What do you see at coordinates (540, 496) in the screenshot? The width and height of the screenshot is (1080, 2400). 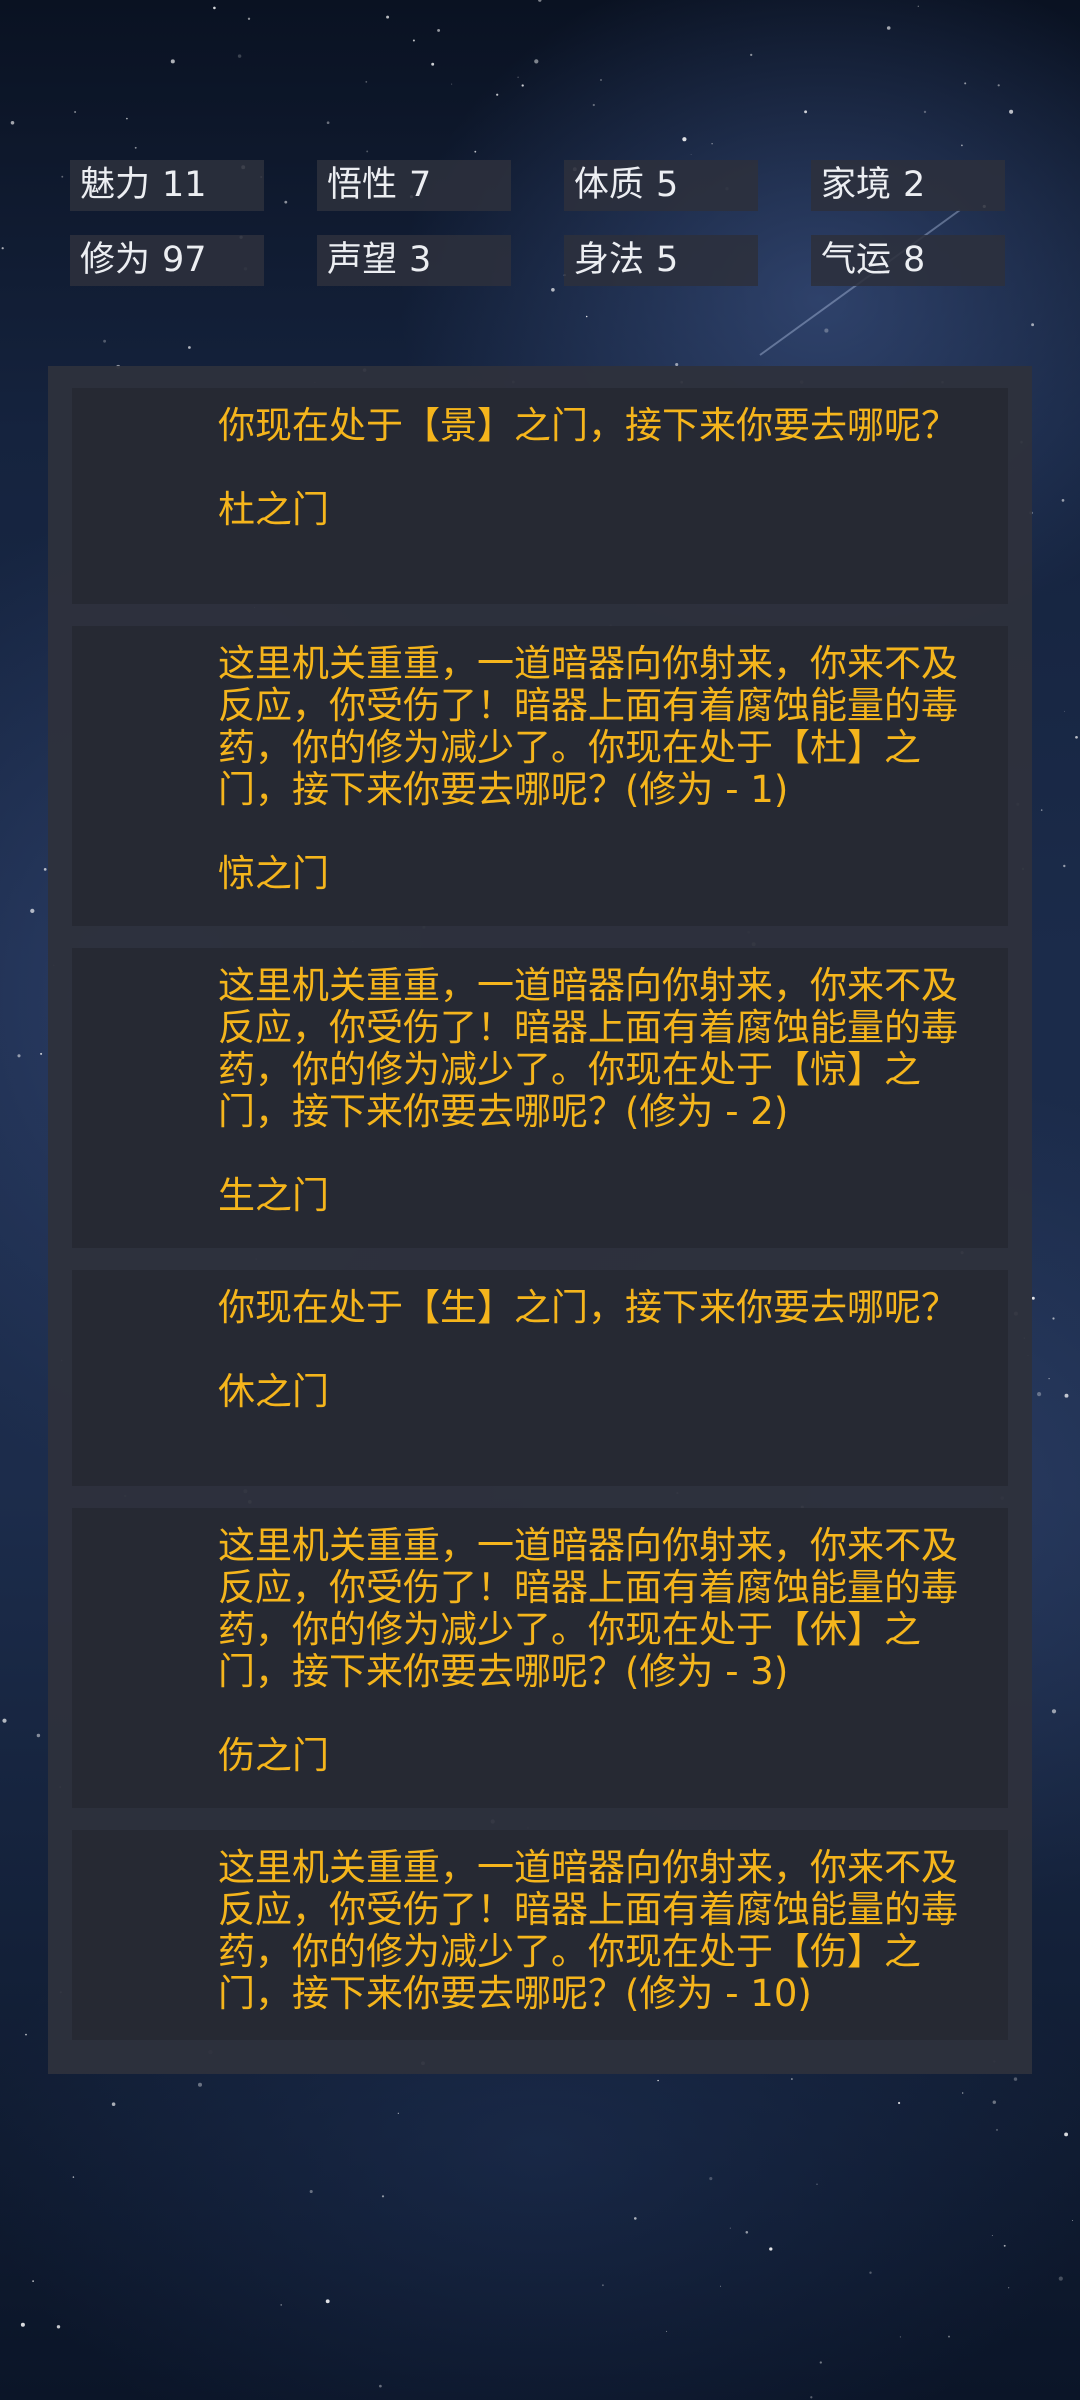 I see `log-entry: 你现在处于【景】之门，接下来你要去哪呢？ 杜之门` at bounding box center [540, 496].